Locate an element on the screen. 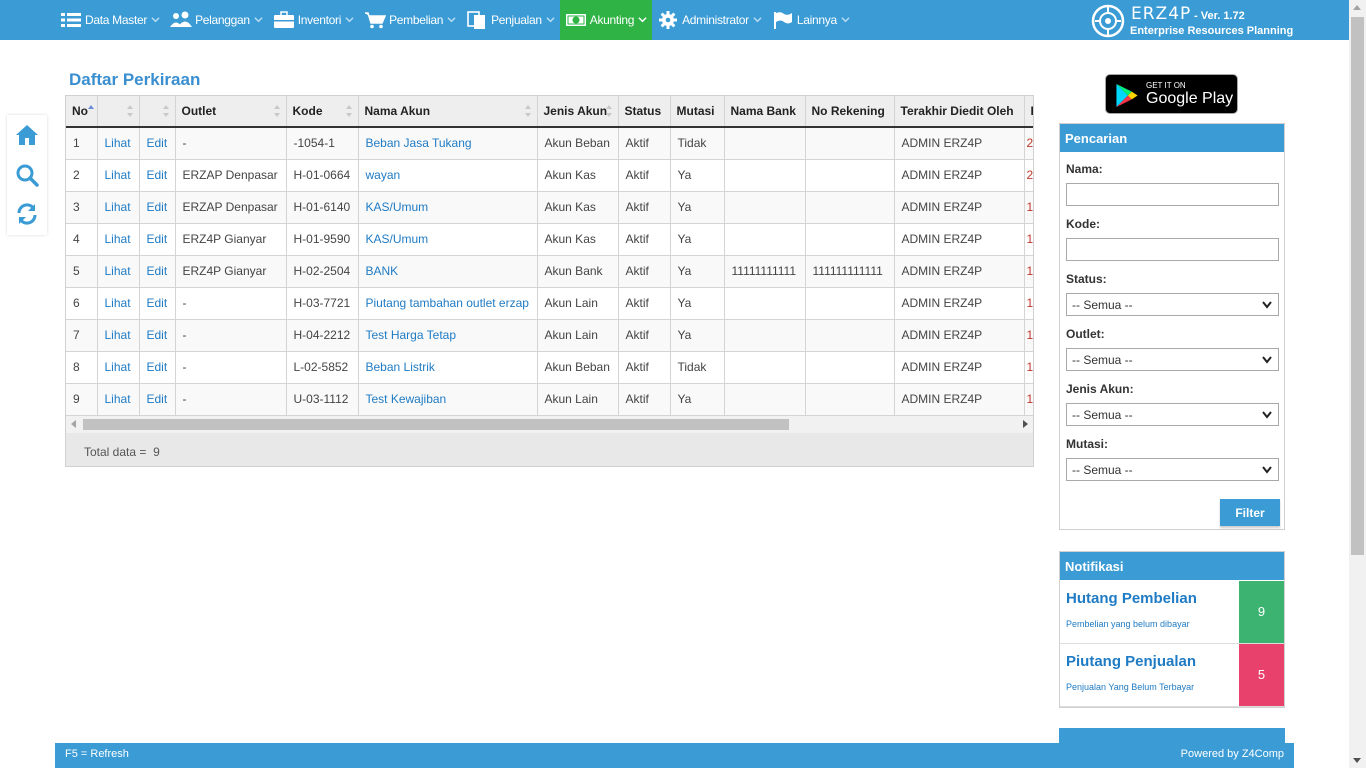  scroll-down-arrow-icon is located at coordinates (1357, 760).